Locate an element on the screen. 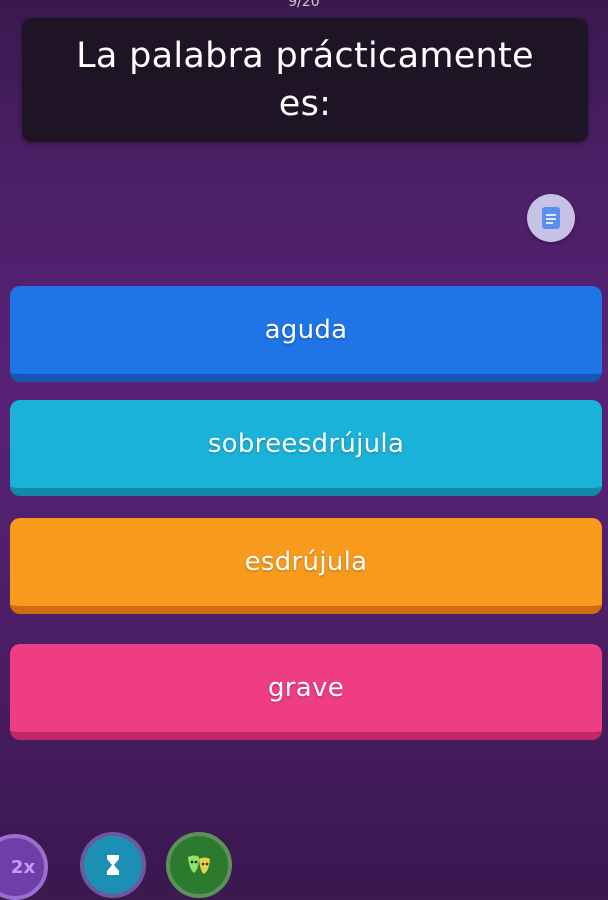 This screenshot has height=900, width=608. read-aloud-button is located at coordinates (551, 218).